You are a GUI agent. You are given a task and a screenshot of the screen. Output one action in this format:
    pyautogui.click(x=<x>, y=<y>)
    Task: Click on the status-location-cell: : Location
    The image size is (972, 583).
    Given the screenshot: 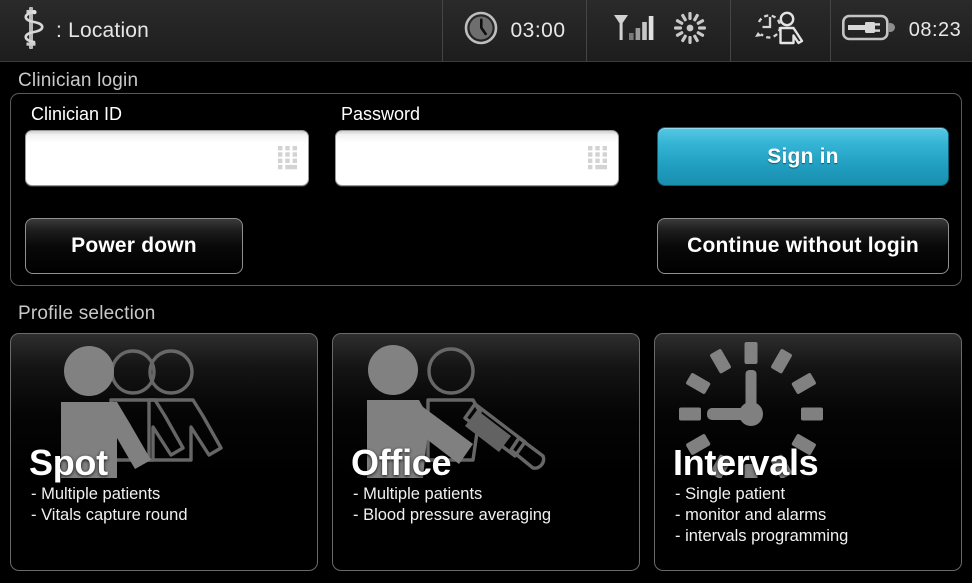 What is the action you would take?
    pyautogui.click(x=221, y=30)
    